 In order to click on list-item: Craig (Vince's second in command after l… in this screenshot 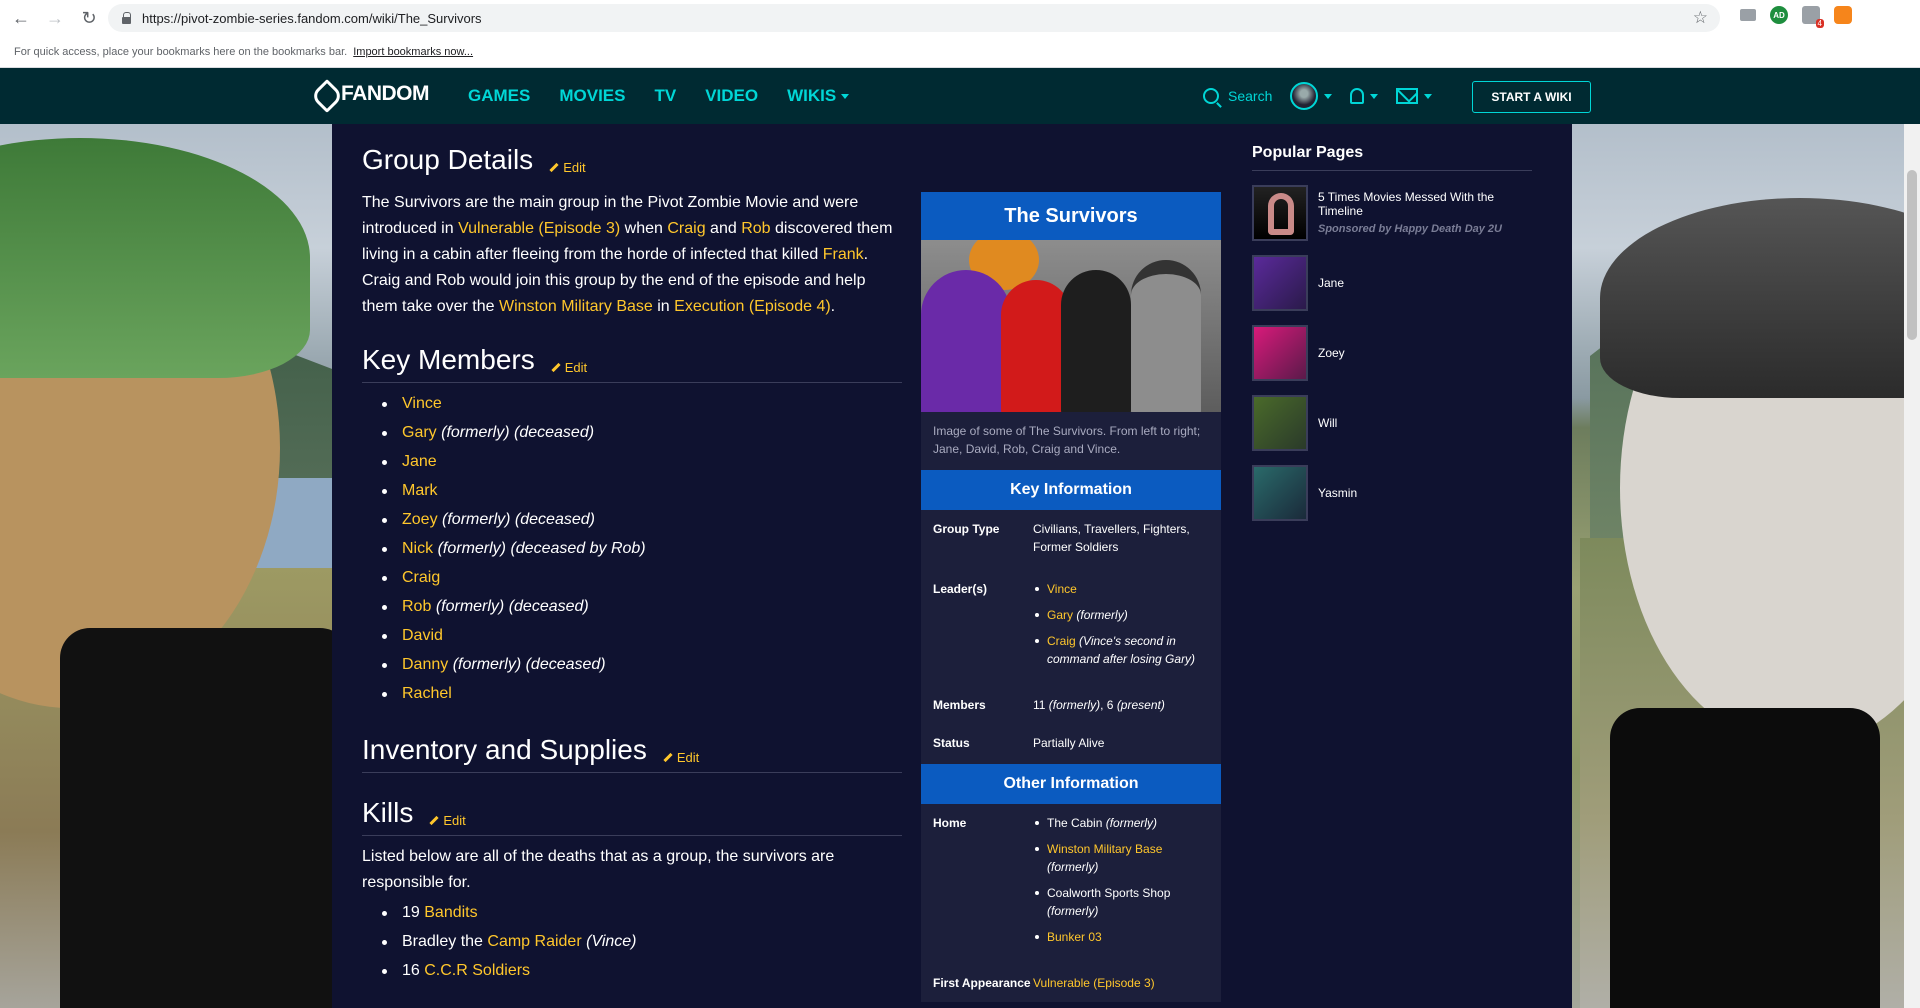, I will do `click(1121, 650)`.